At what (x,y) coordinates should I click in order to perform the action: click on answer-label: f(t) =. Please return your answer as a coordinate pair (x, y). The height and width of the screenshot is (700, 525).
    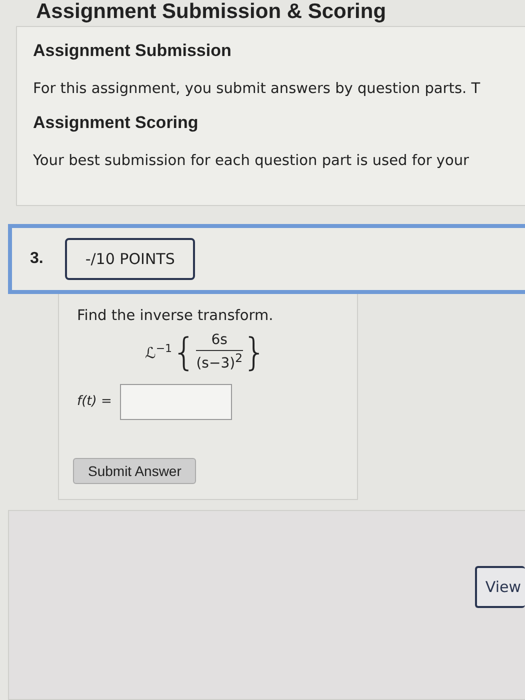
    Looking at the image, I should click on (94, 402).